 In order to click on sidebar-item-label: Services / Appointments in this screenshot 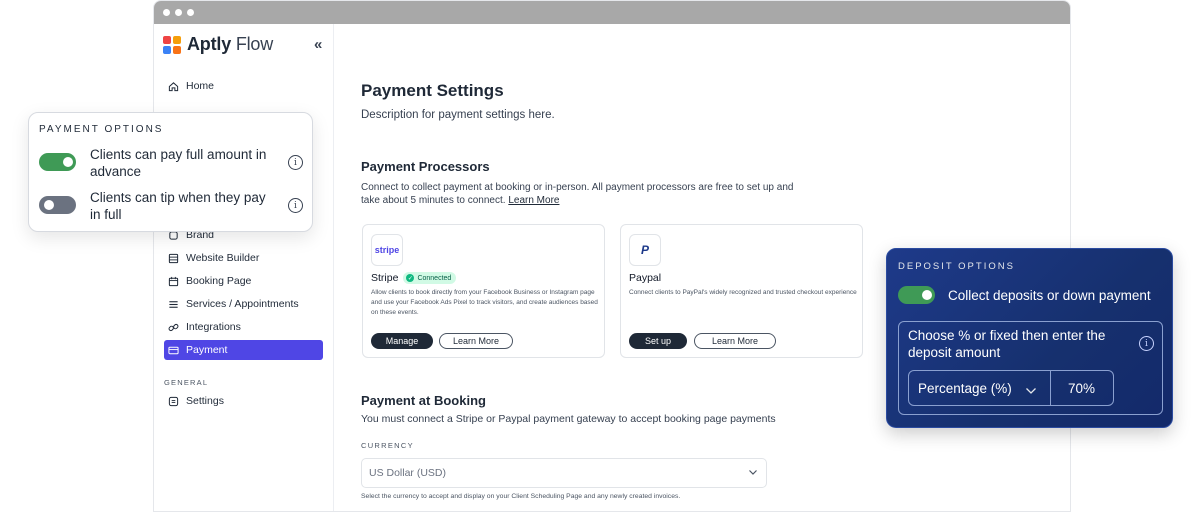, I will do `click(242, 304)`.